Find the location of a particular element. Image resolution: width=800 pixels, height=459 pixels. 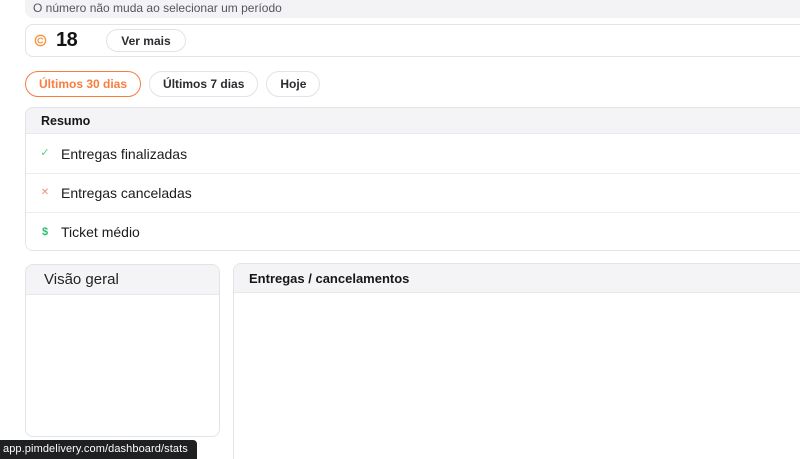

summary-row-label: Ticket médio is located at coordinates (100, 232).